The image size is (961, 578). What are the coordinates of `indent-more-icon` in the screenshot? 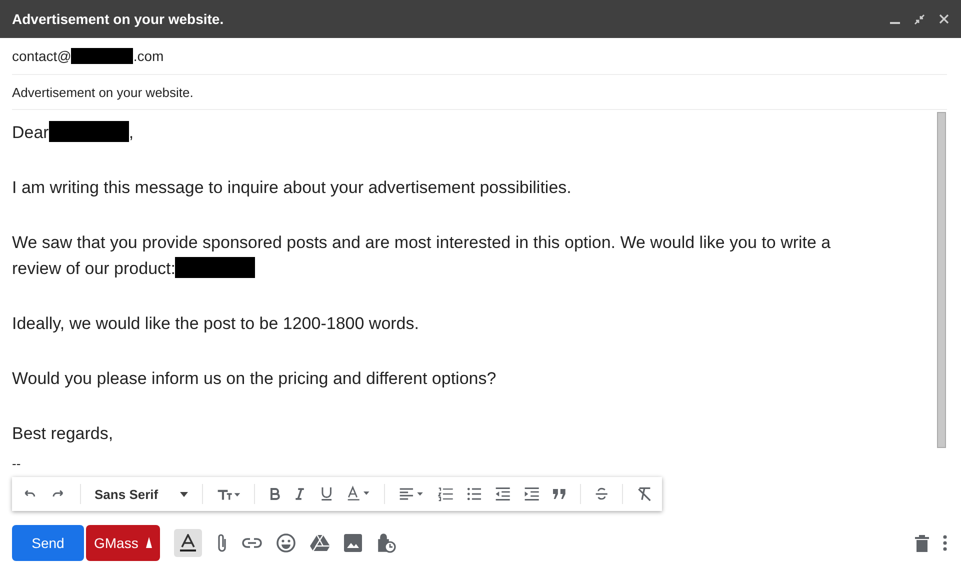 It's located at (532, 494).